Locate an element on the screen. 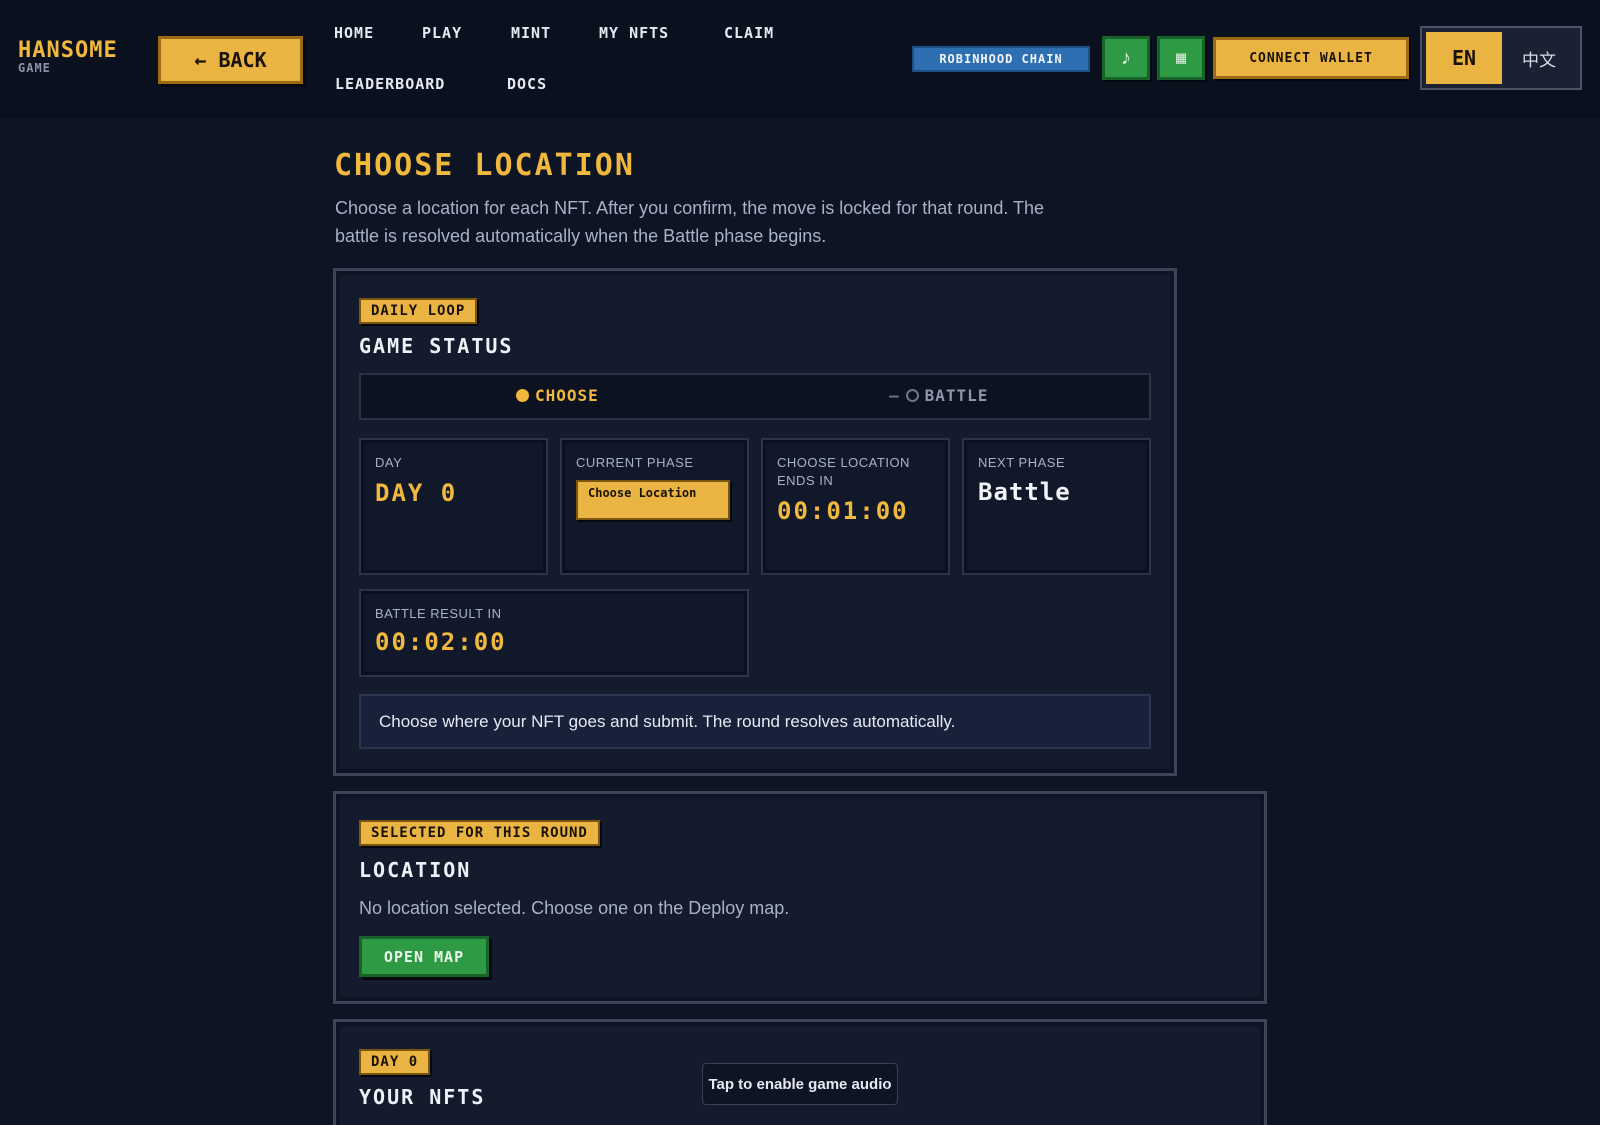 This screenshot has width=1600, height=1125. grid-icon: ▦ is located at coordinates (1181, 57).